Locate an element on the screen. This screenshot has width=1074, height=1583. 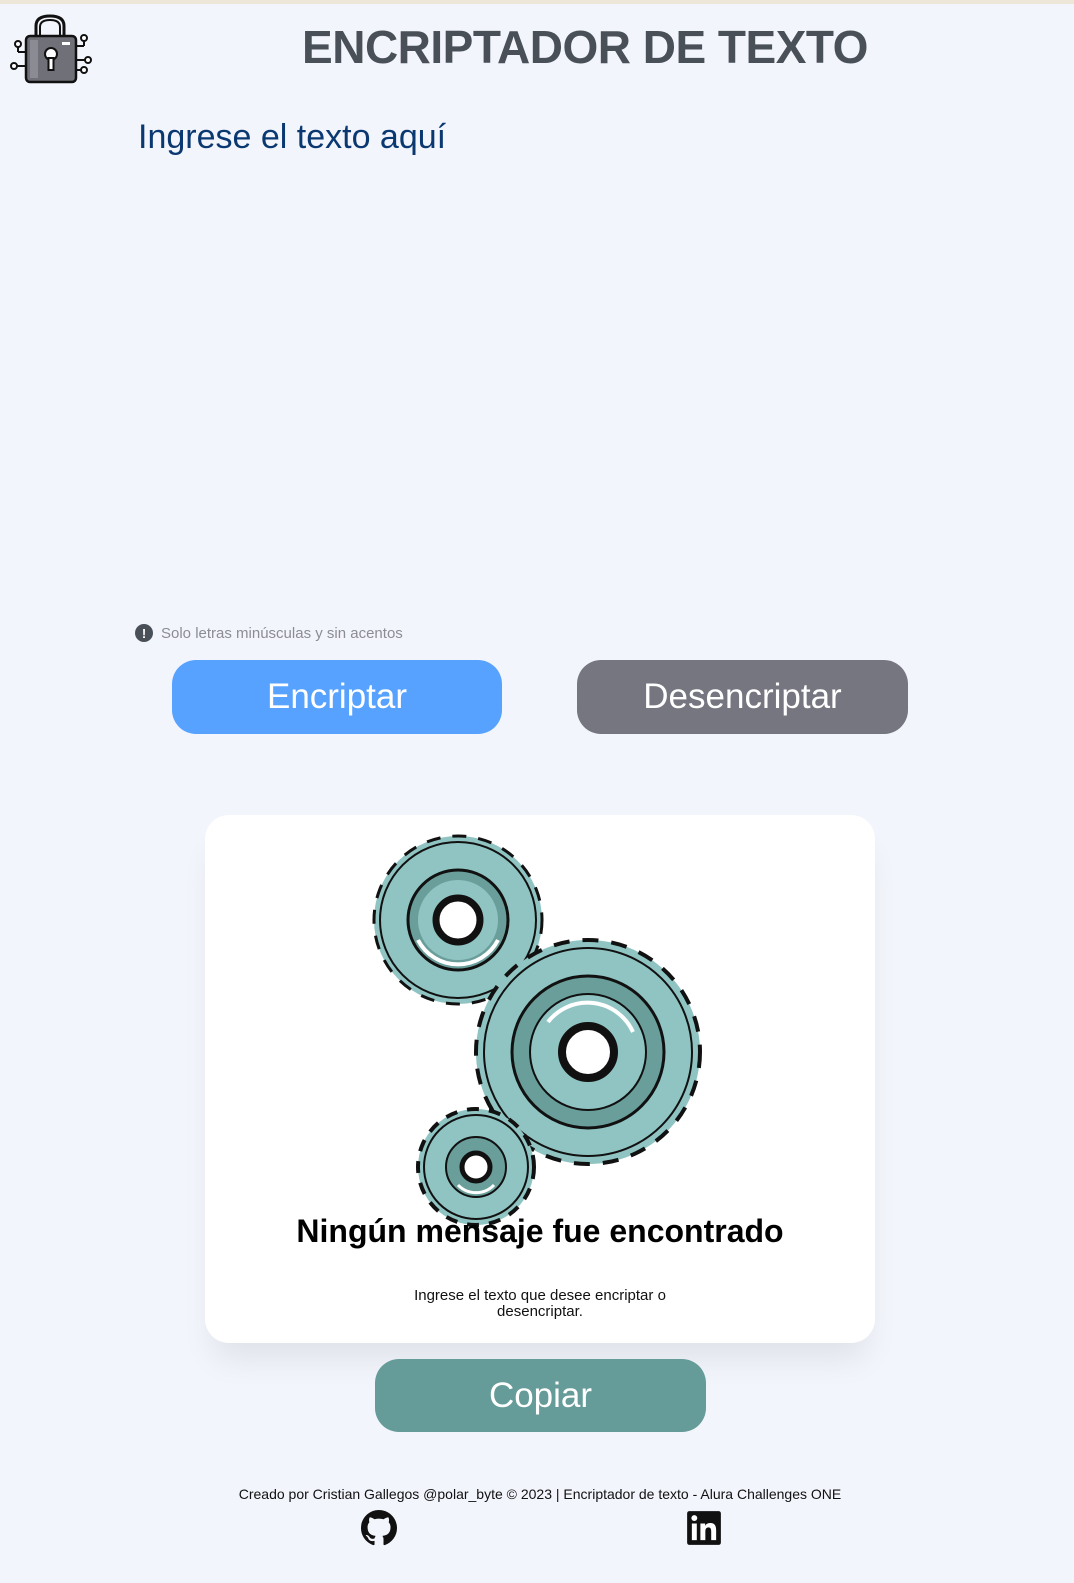
exclamation-circle-icon: ! is located at coordinates (144, 633).